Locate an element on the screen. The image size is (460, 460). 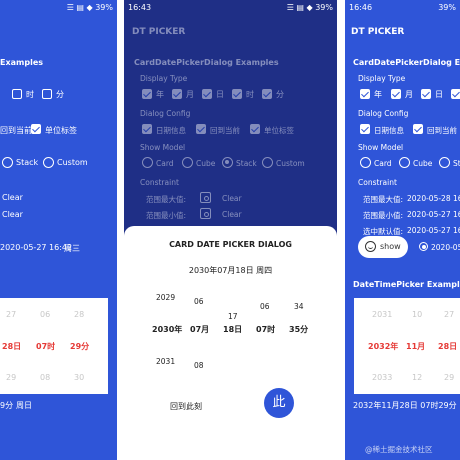
wheel-item: 29 is located at coordinates (11, 377).